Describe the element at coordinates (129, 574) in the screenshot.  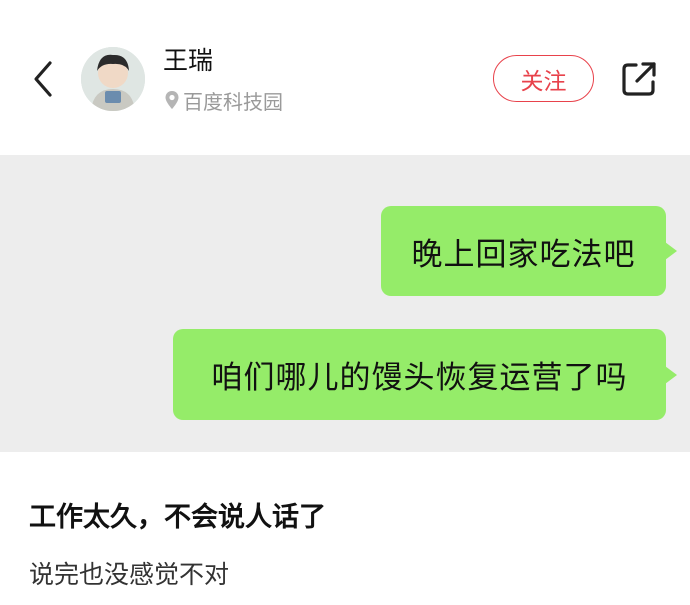
I see `post-subtitle: 说完也没感觉不对` at that location.